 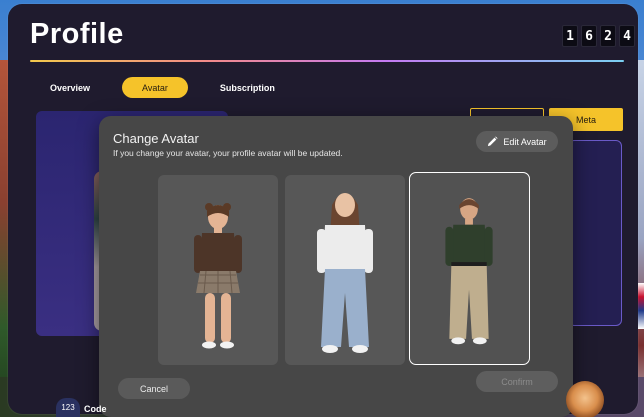 I want to click on tab-bar: Overview Avatar Subscription, so click(x=162, y=87).